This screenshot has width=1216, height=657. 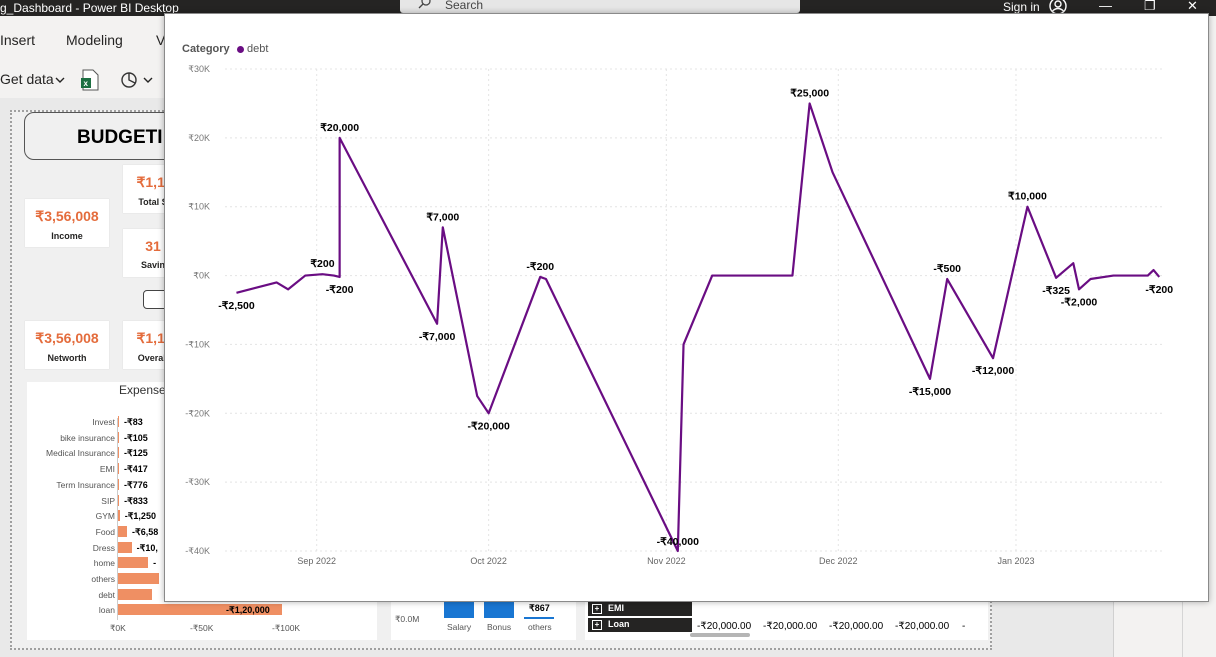 I want to click on category-label: Invest, so click(x=103, y=422).